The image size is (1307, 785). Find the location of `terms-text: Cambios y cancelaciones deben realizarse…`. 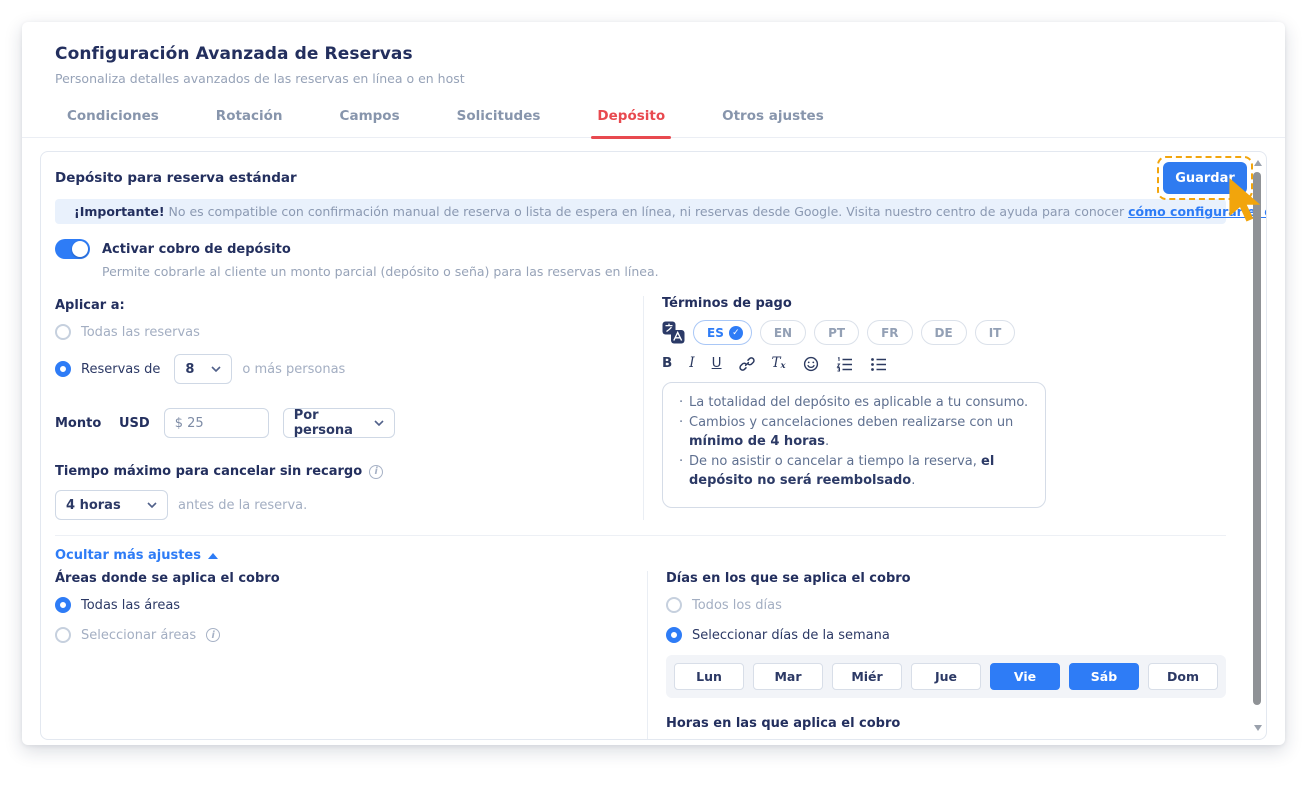

terms-text: Cambios y cancelaciones deben realizarse… is located at coordinates (851, 422).